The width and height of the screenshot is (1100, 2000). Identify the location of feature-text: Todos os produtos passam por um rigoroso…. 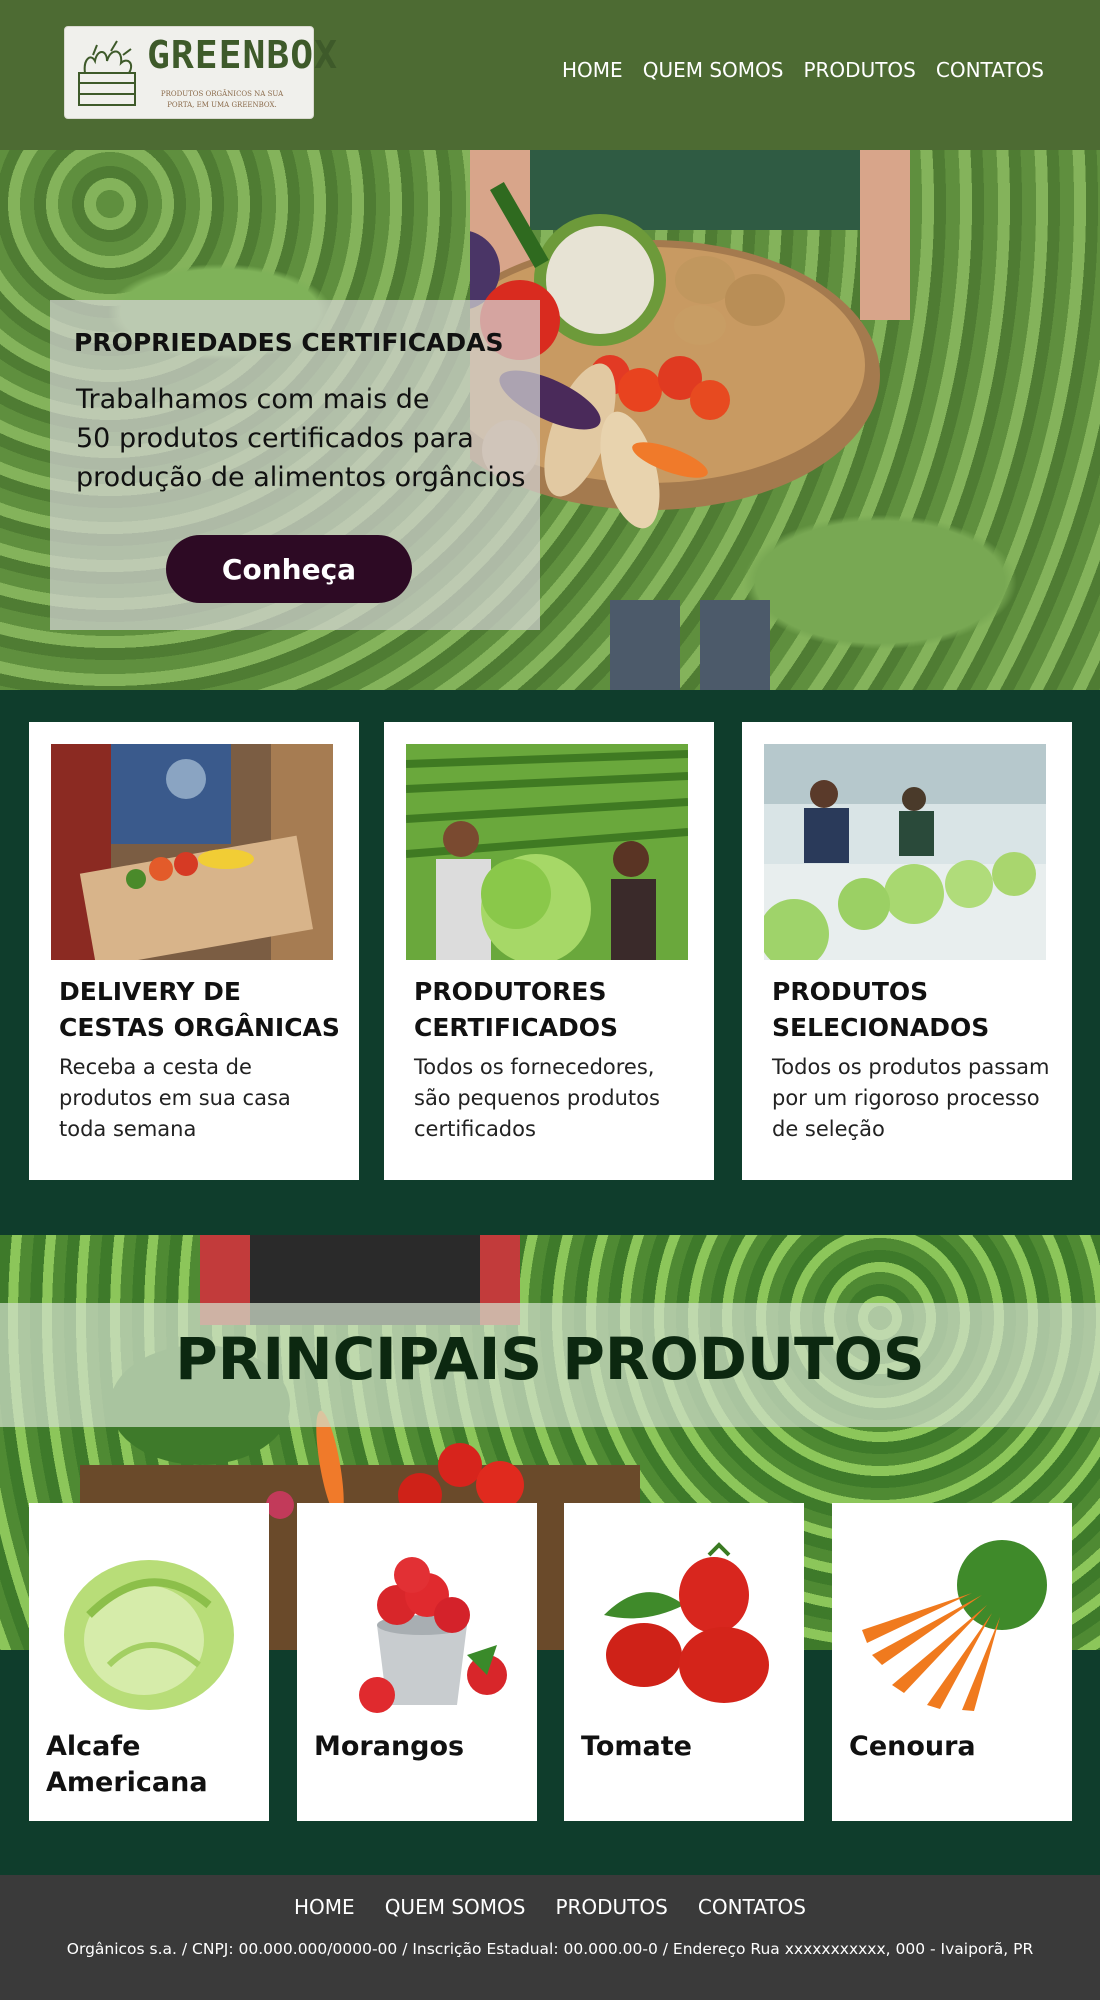
(911, 1098).